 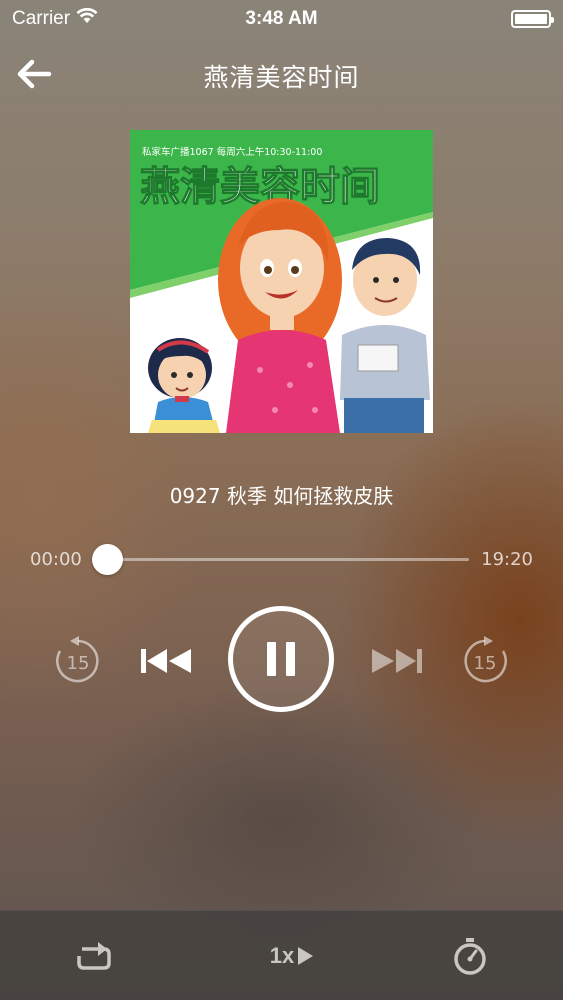 I want to click on forward-15-button: 15, so click(x=485, y=661).